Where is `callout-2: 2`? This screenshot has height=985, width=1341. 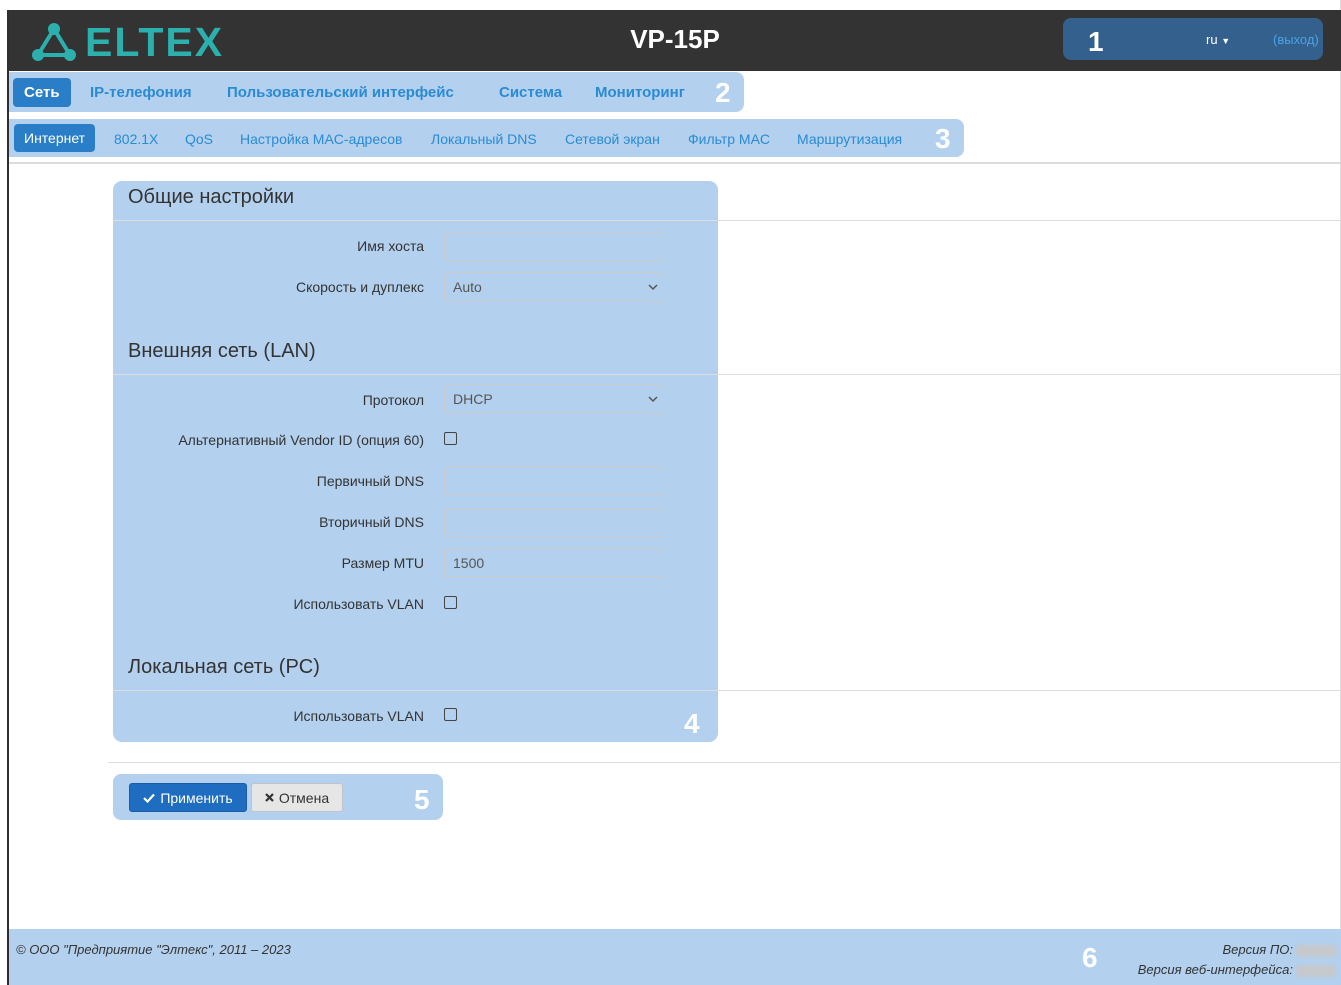 callout-2: 2 is located at coordinates (723, 92).